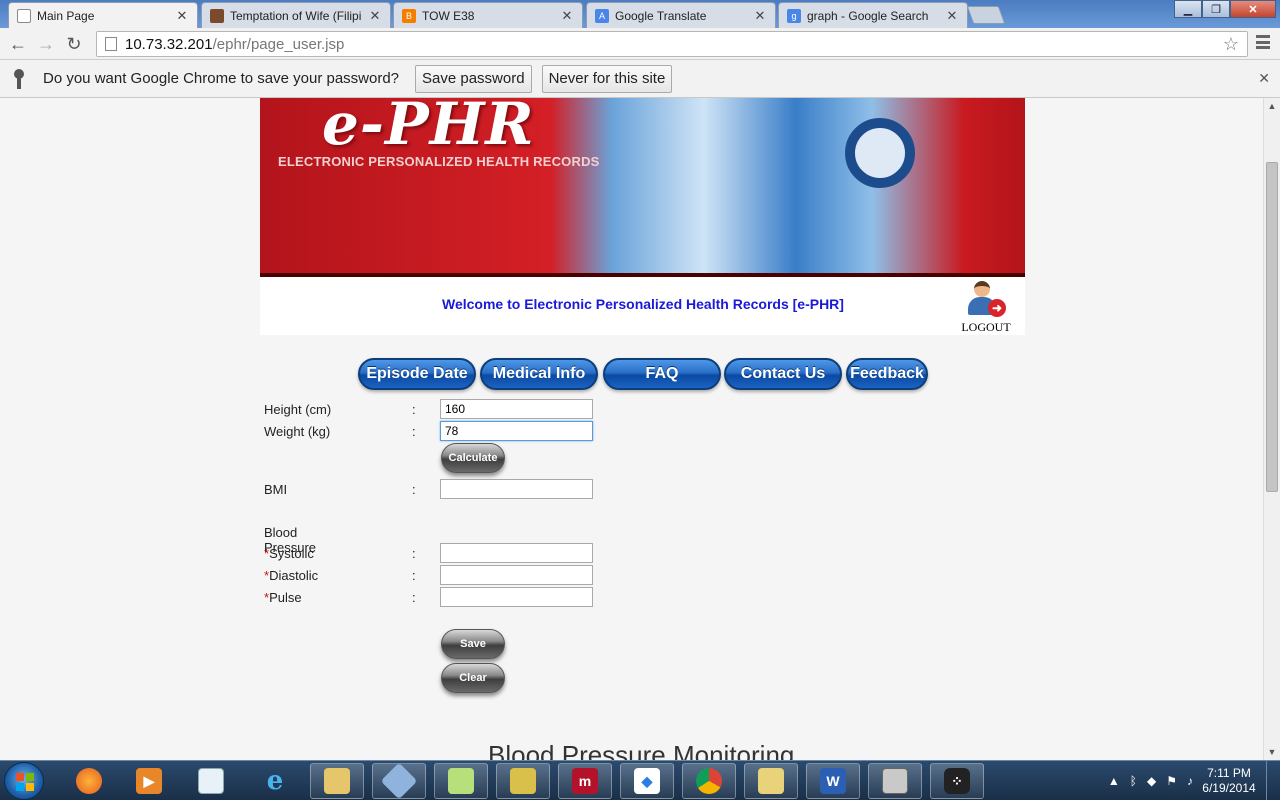 The image size is (1280, 800). I want to click on restore-icon: ❐, so click(1216, 9).